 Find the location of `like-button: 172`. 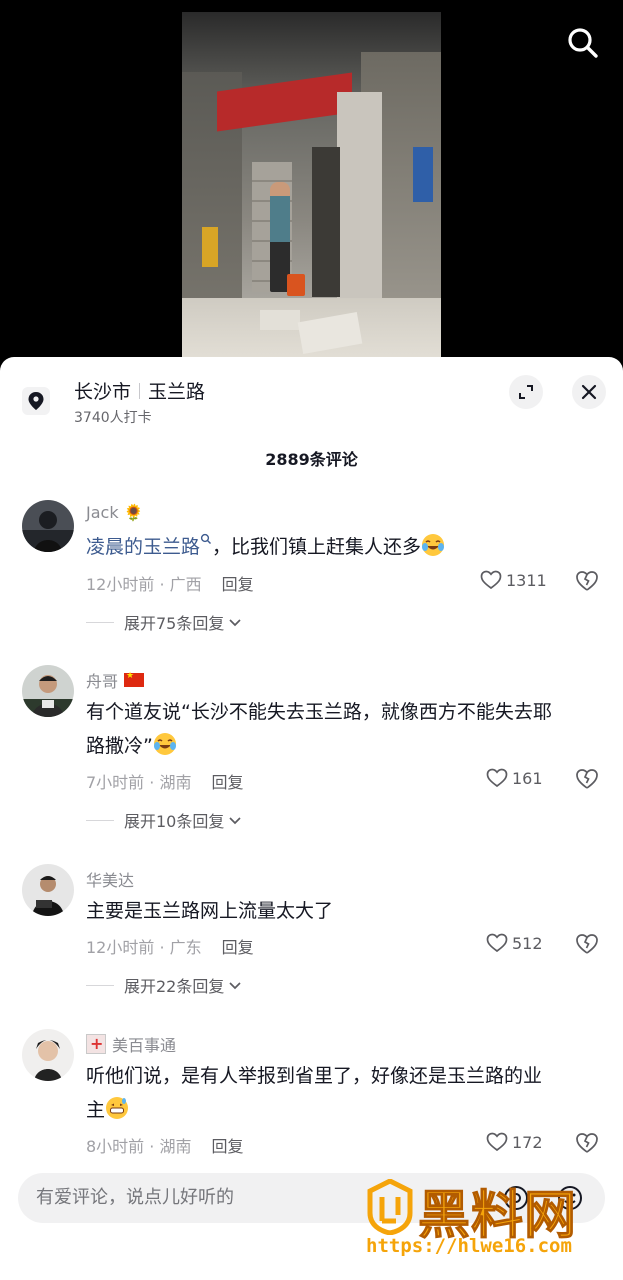

like-button: 172 is located at coordinates (514, 1142).